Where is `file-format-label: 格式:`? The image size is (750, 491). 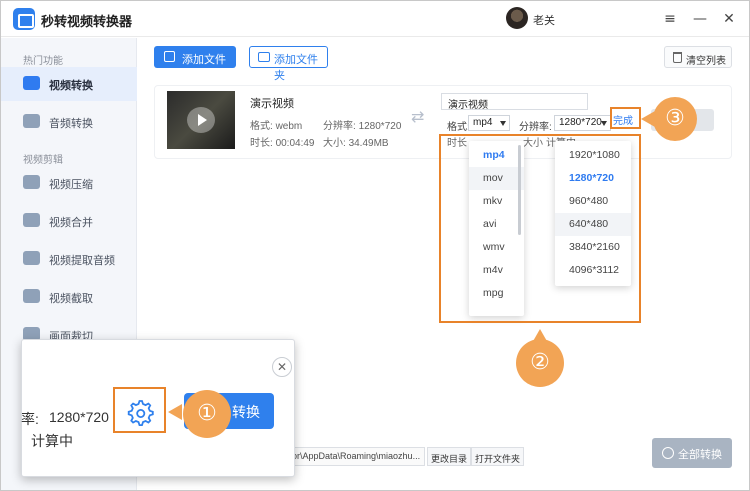 file-format-label: 格式: is located at coordinates (263, 126).